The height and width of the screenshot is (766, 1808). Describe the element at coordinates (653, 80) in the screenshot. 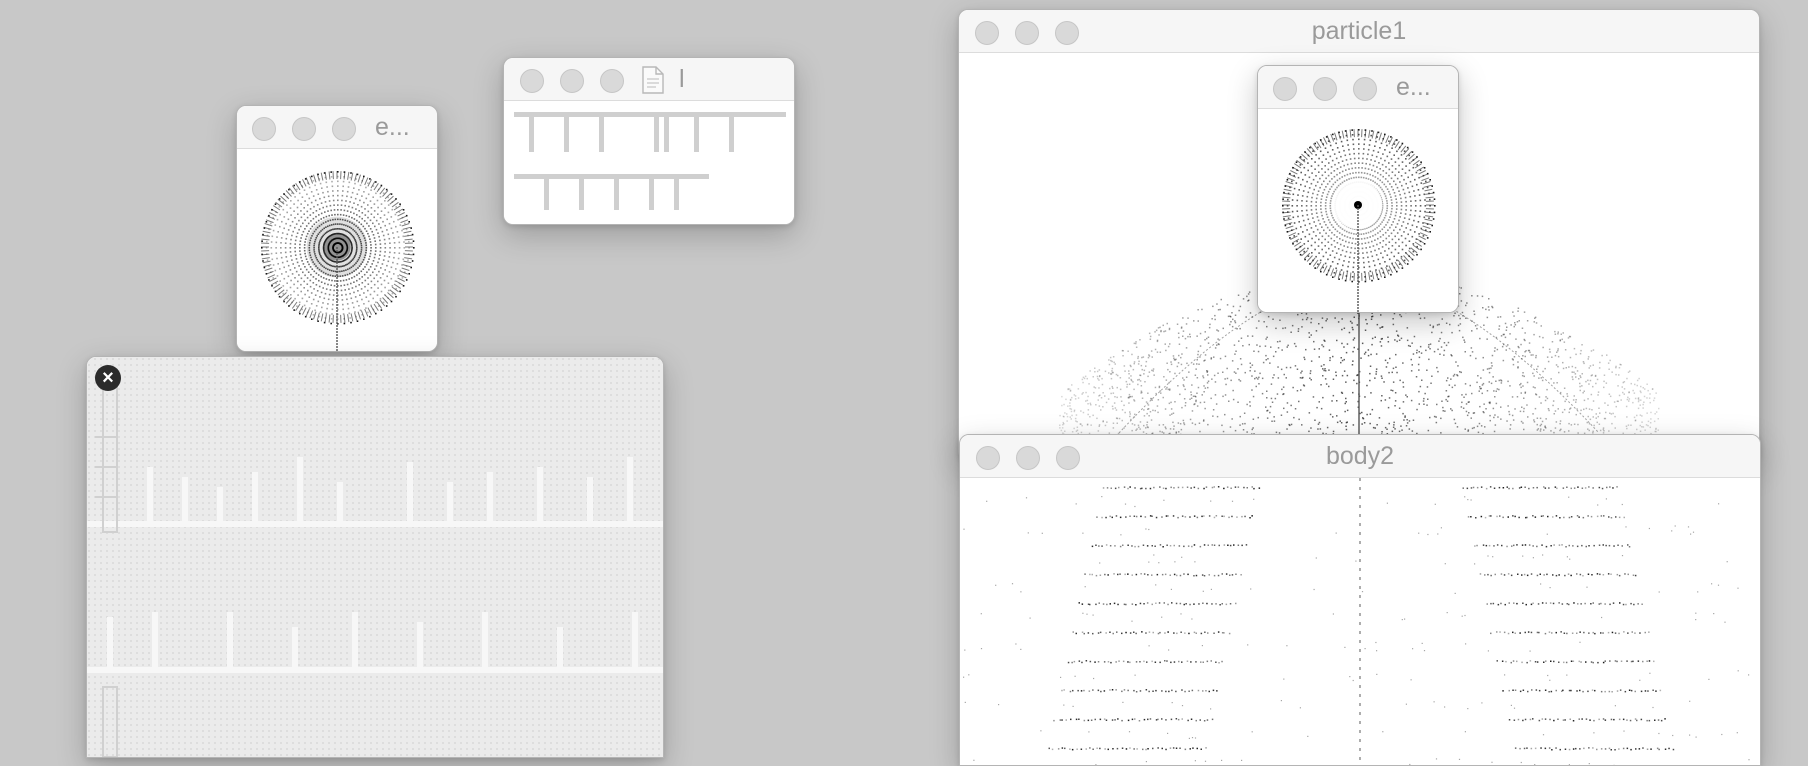

I see `document-icon` at that location.